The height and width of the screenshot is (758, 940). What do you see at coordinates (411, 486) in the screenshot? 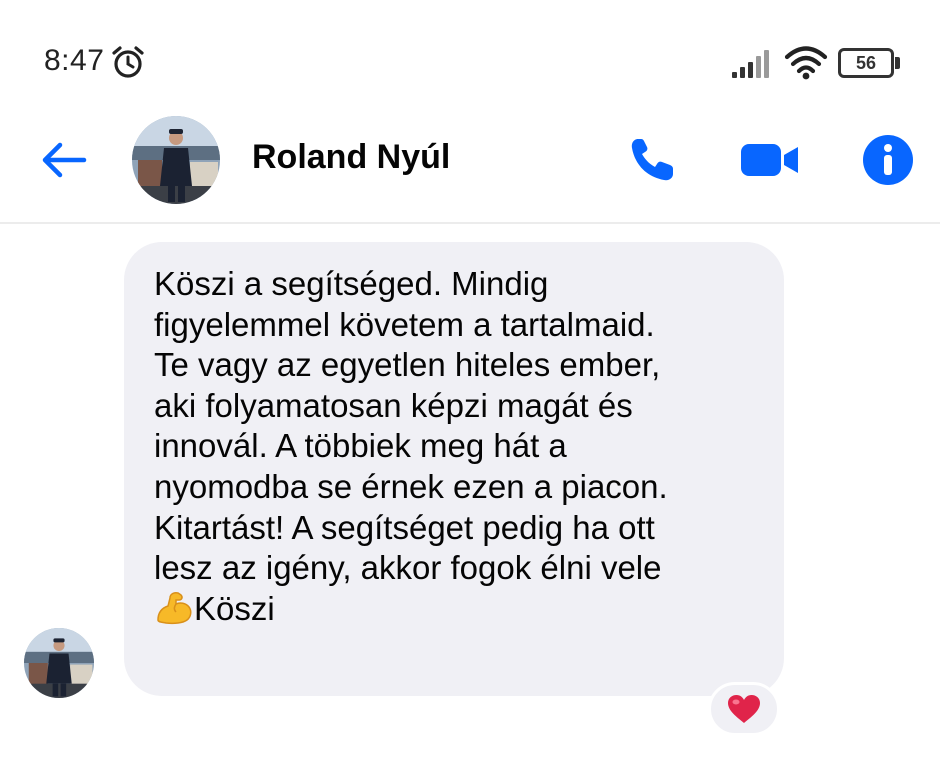
I see `message-line: nyomodba se érnek ezen a piacon.` at bounding box center [411, 486].